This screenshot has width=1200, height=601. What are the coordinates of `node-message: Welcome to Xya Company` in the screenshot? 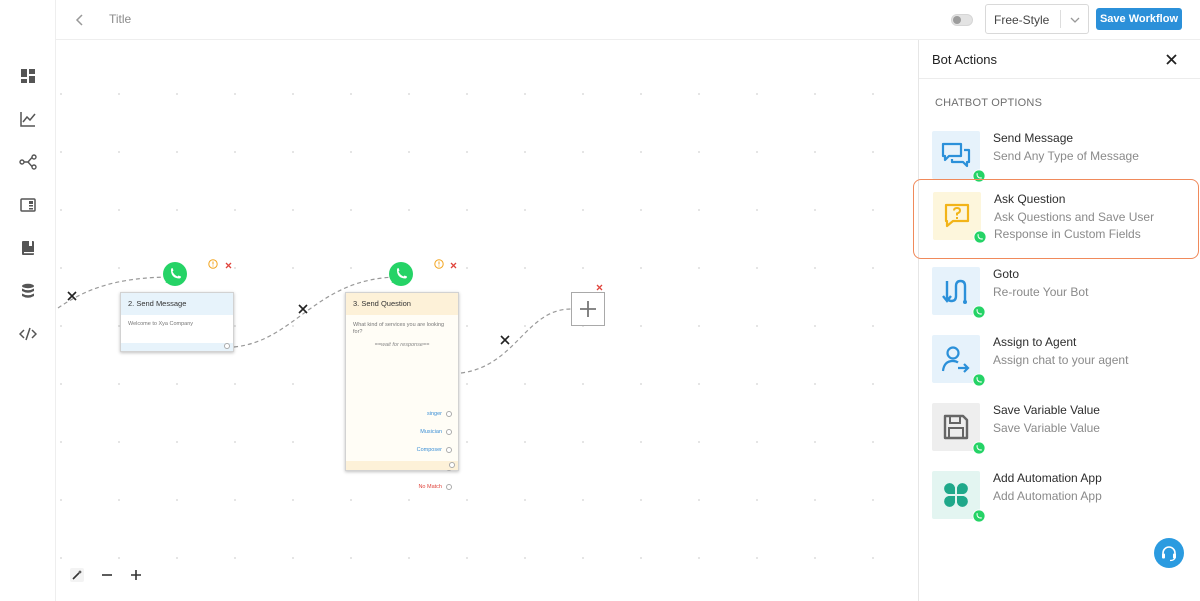 It's located at (161, 324).